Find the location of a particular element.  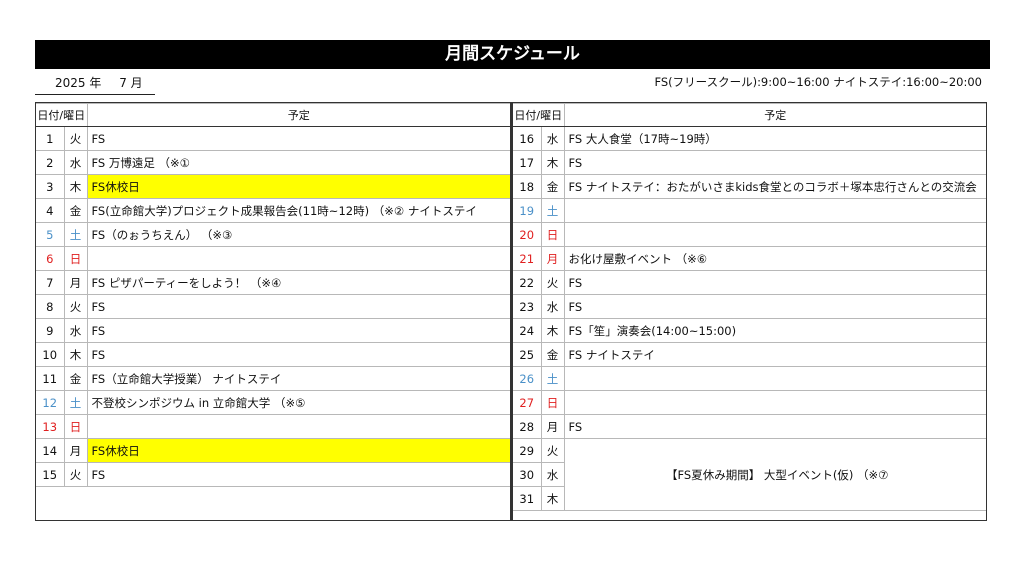

day-number: 10 is located at coordinates (50, 354).